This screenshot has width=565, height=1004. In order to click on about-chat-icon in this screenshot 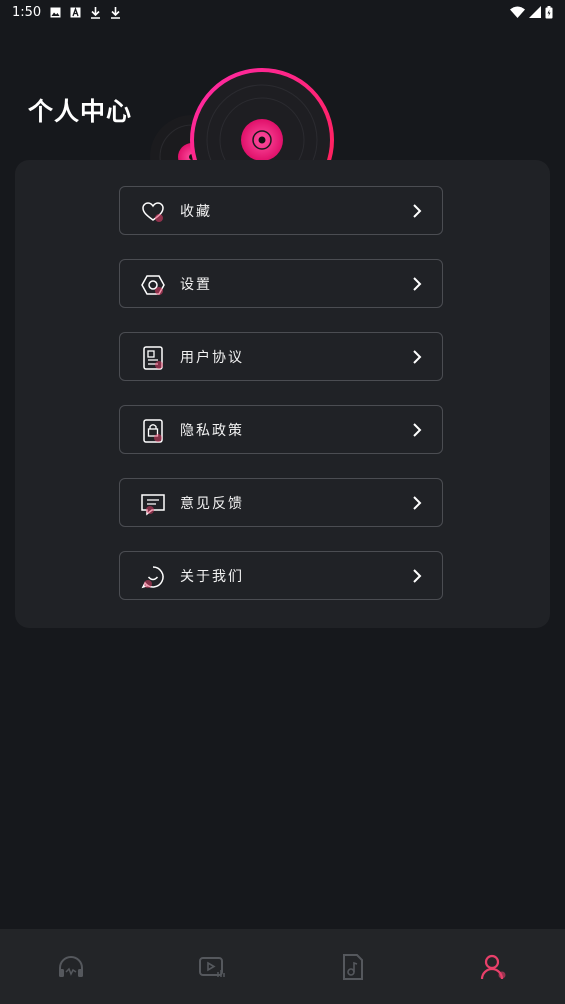, I will do `click(152, 577)`.